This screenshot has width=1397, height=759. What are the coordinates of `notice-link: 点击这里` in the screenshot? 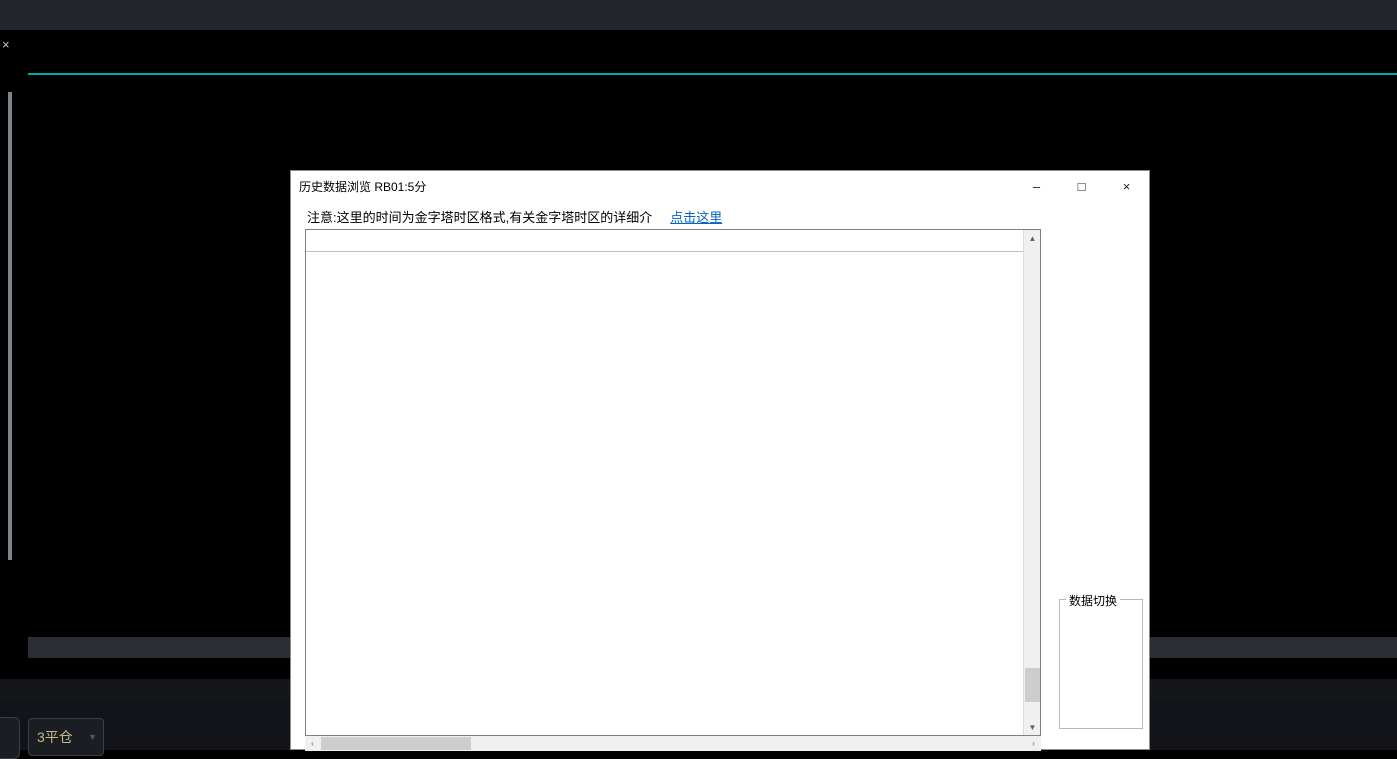 It's located at (696, 217).